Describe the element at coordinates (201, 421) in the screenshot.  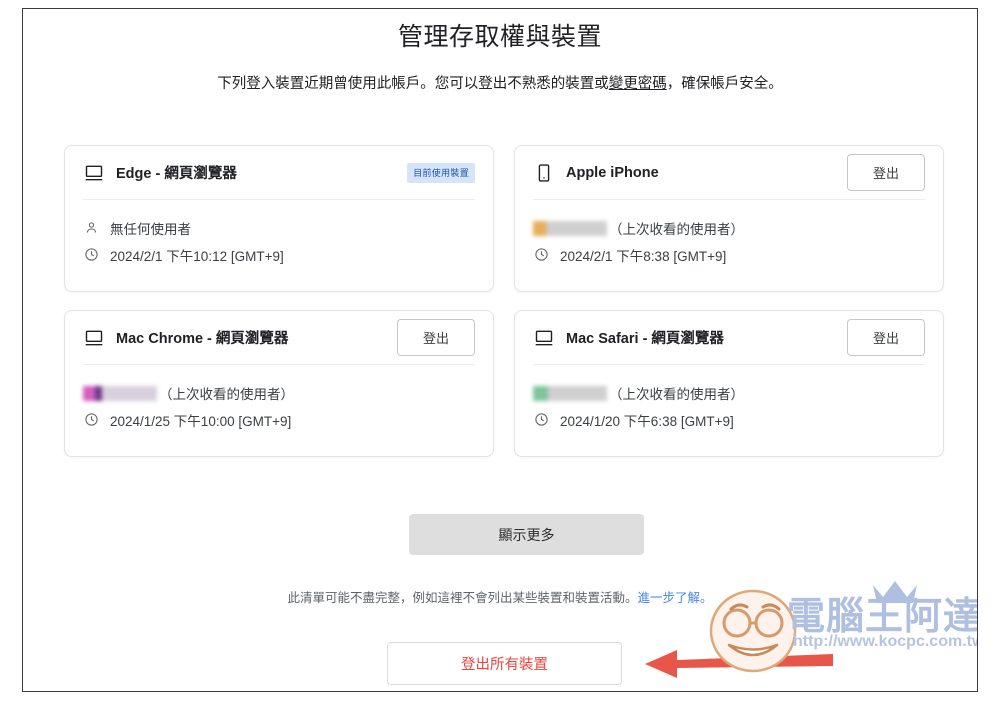
I see `device-last-used-time: 2024/1/25 下午10:00 [GMT+9]` at that location.